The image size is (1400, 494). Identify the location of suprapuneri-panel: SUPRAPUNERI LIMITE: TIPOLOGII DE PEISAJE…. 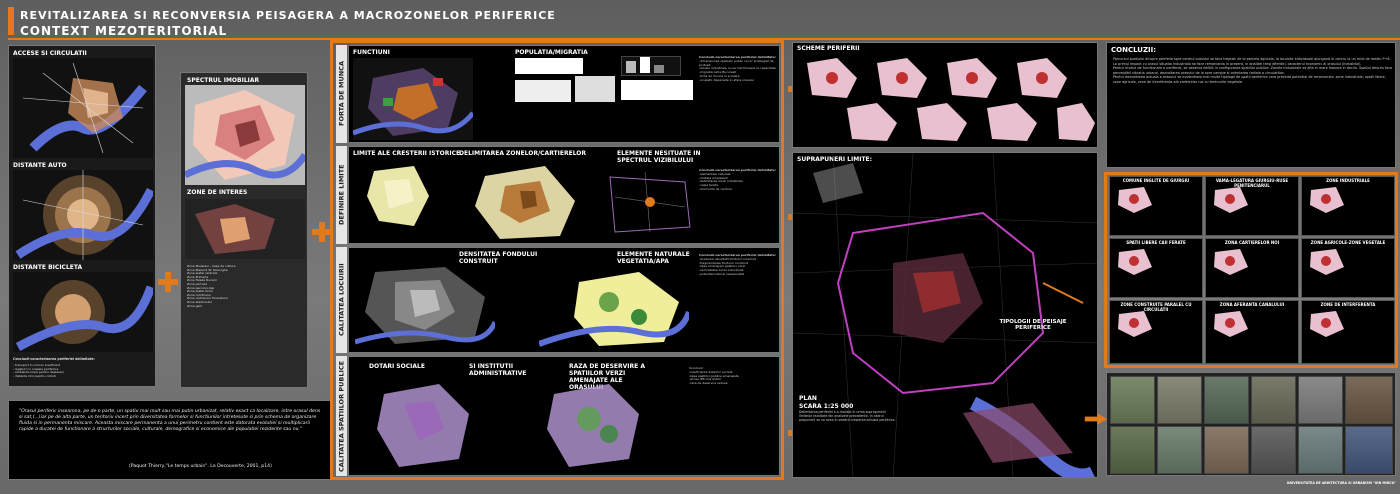
(945, 315).